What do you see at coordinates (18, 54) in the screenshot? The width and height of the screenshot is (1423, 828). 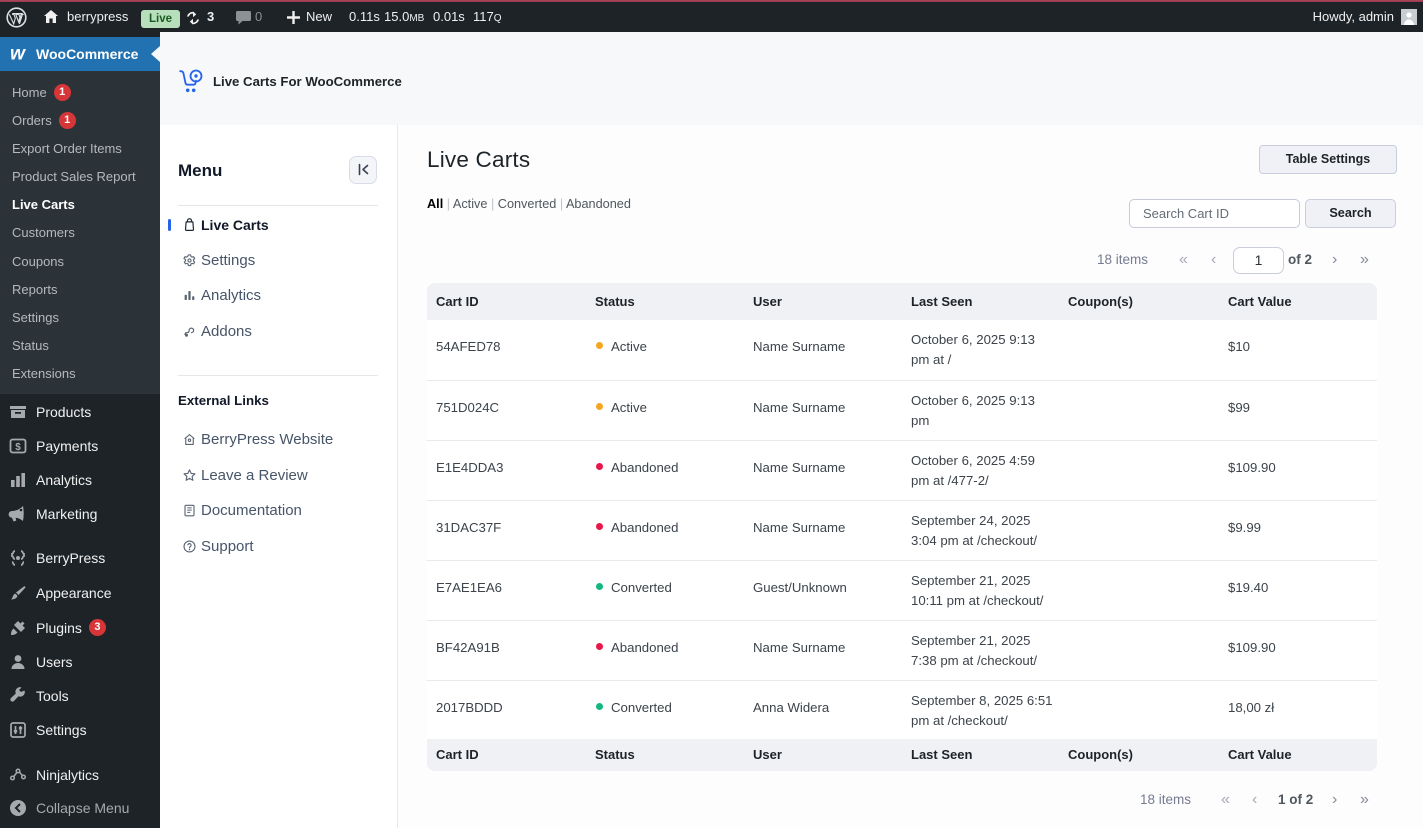 I see `svg-text: w` at bounding box center [18, 54].